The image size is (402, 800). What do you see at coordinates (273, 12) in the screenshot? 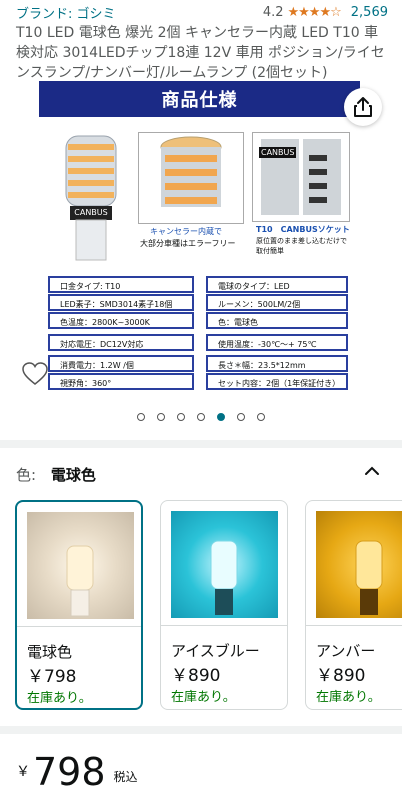
I see `rating-value: 4.2` at bounding box center [273, 12].